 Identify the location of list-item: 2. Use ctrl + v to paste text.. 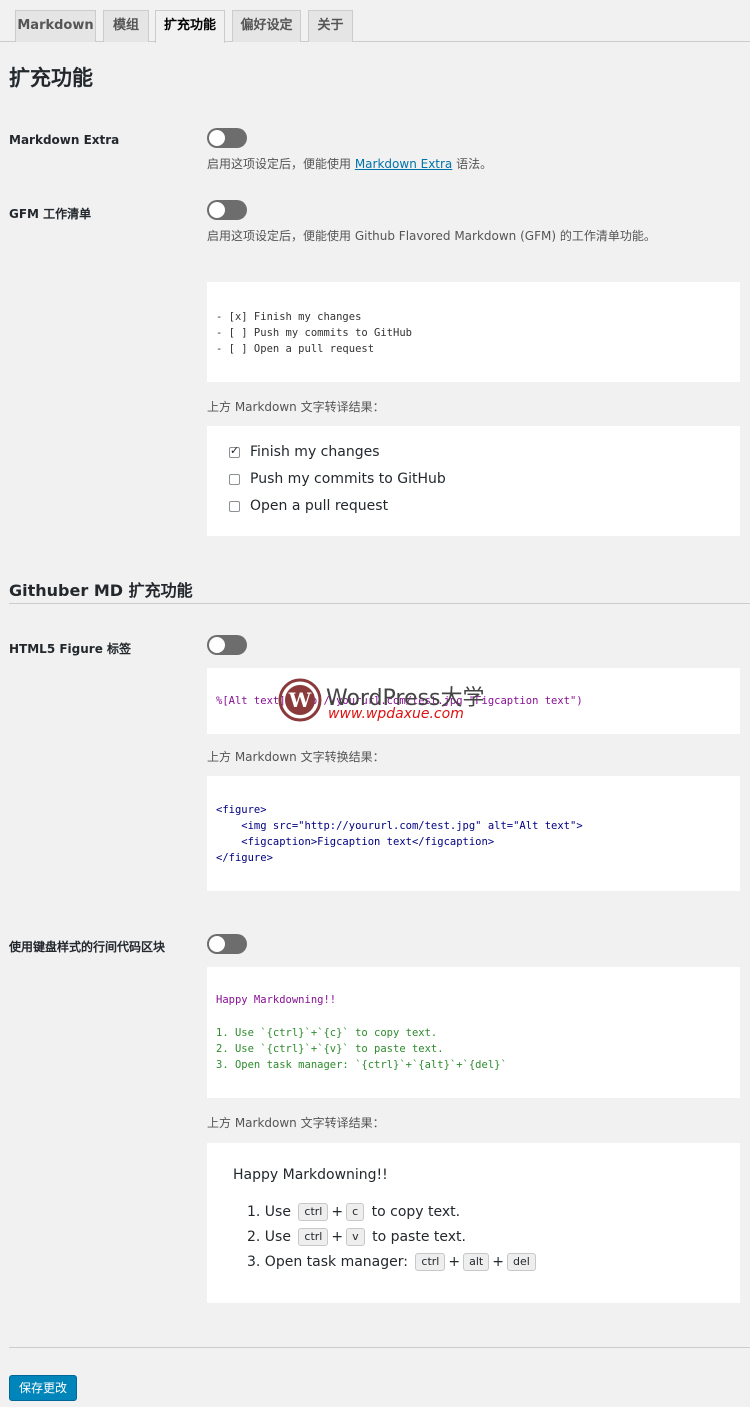
(356, 1237).